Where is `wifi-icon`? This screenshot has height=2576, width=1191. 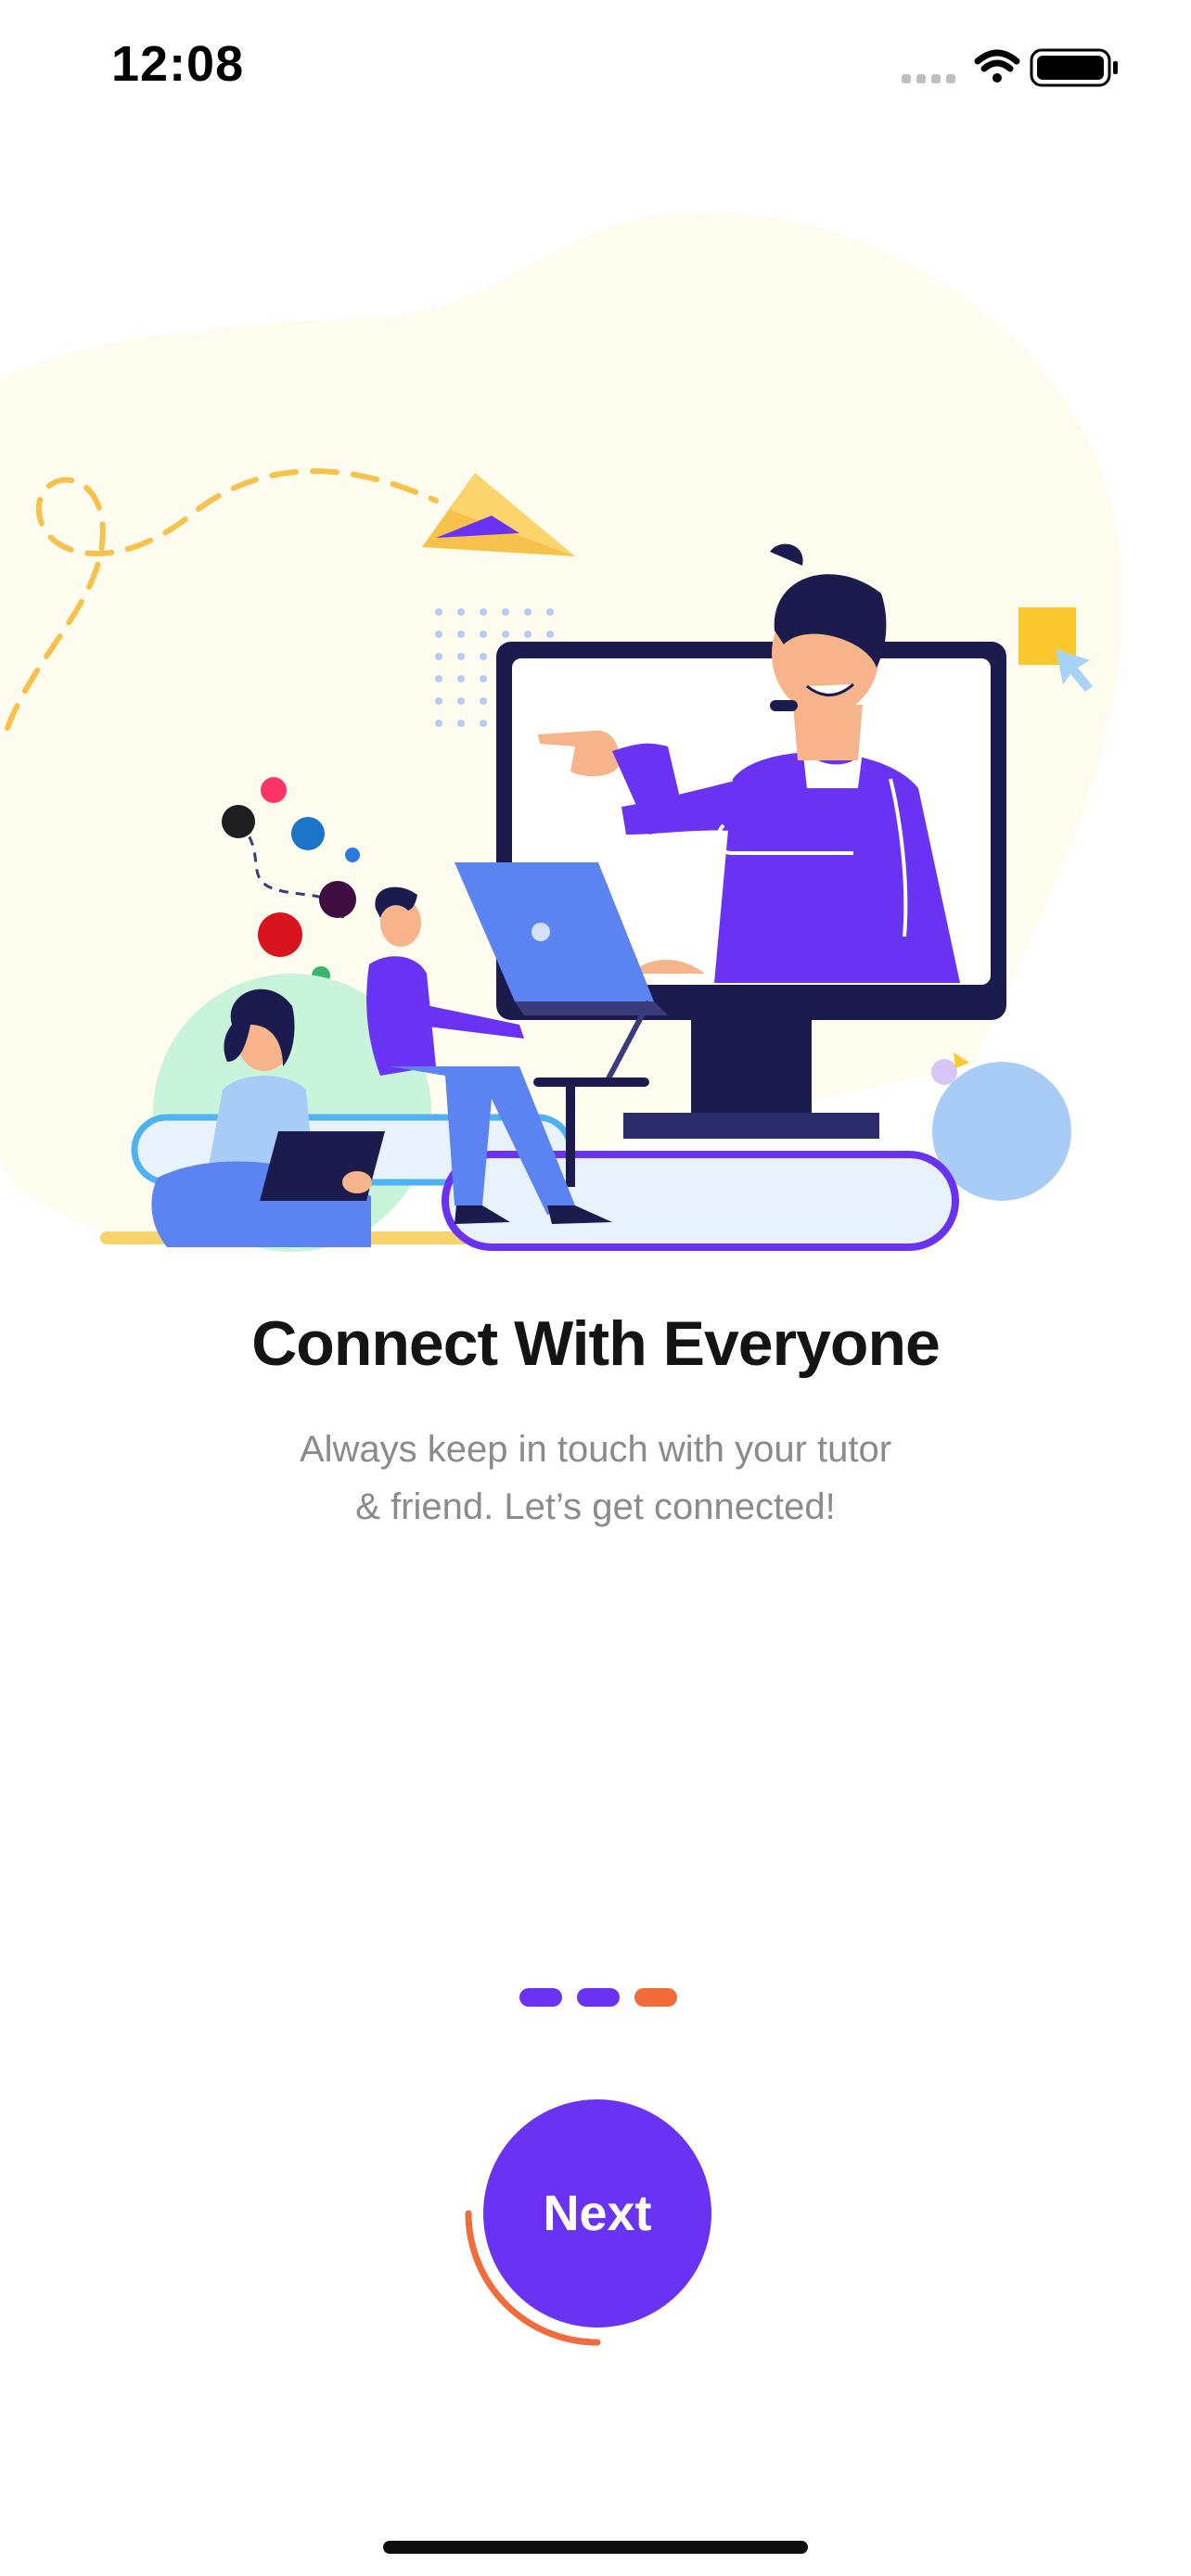
wifi-icon is located at coordinates (997, 66).